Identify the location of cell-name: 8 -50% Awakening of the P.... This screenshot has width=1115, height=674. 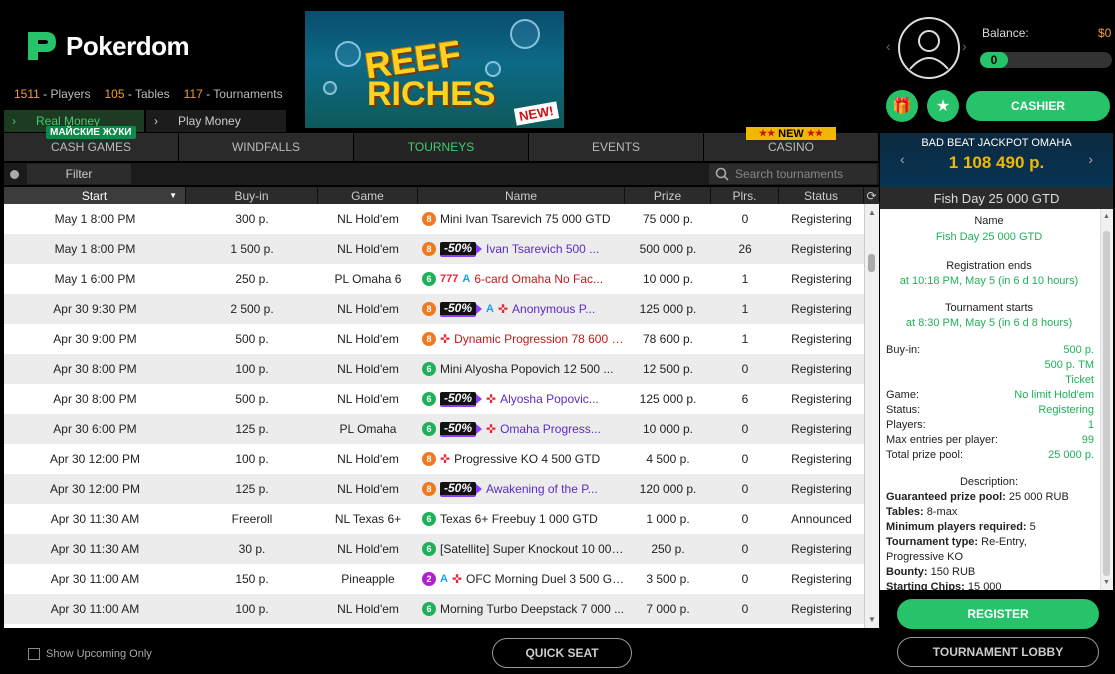
(521, 489).